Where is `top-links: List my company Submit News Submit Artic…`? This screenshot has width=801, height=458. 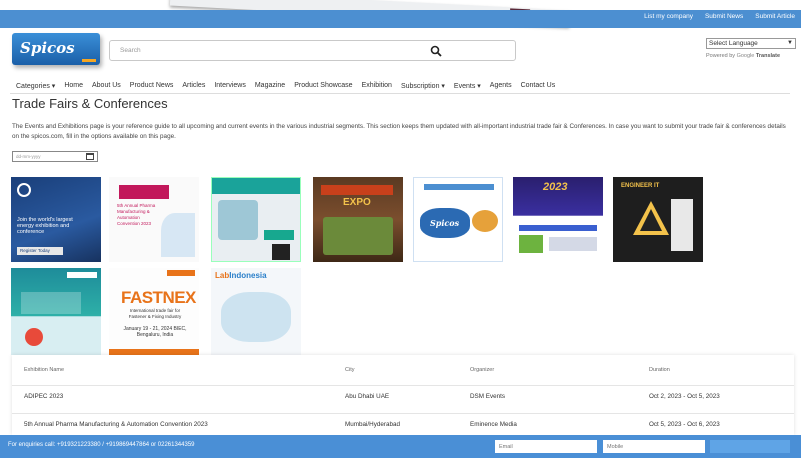
top-links: List my company Submit News Submit Artic… is located at coordinates (719, 16).